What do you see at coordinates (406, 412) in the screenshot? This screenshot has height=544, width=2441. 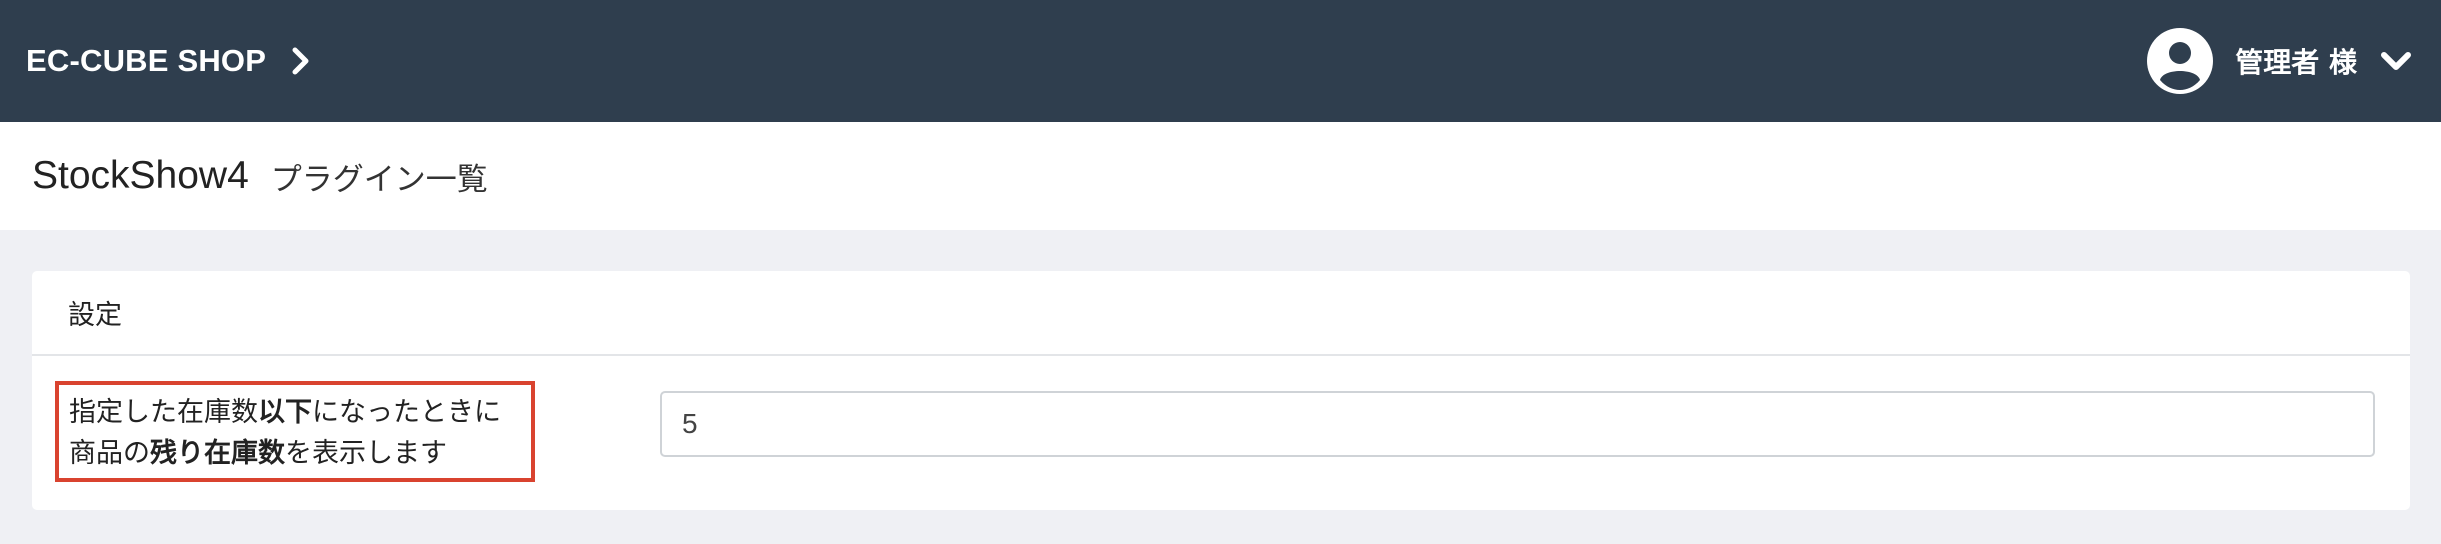 I see `label-text: になったときに` at bounding box center [406, 412].